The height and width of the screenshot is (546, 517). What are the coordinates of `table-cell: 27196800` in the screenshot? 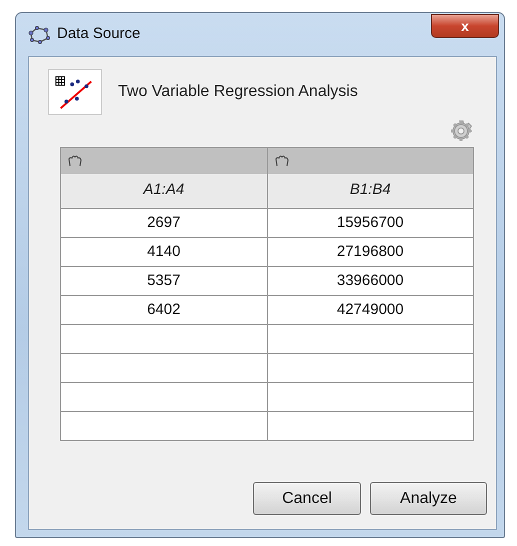 It's located at (370, 252).